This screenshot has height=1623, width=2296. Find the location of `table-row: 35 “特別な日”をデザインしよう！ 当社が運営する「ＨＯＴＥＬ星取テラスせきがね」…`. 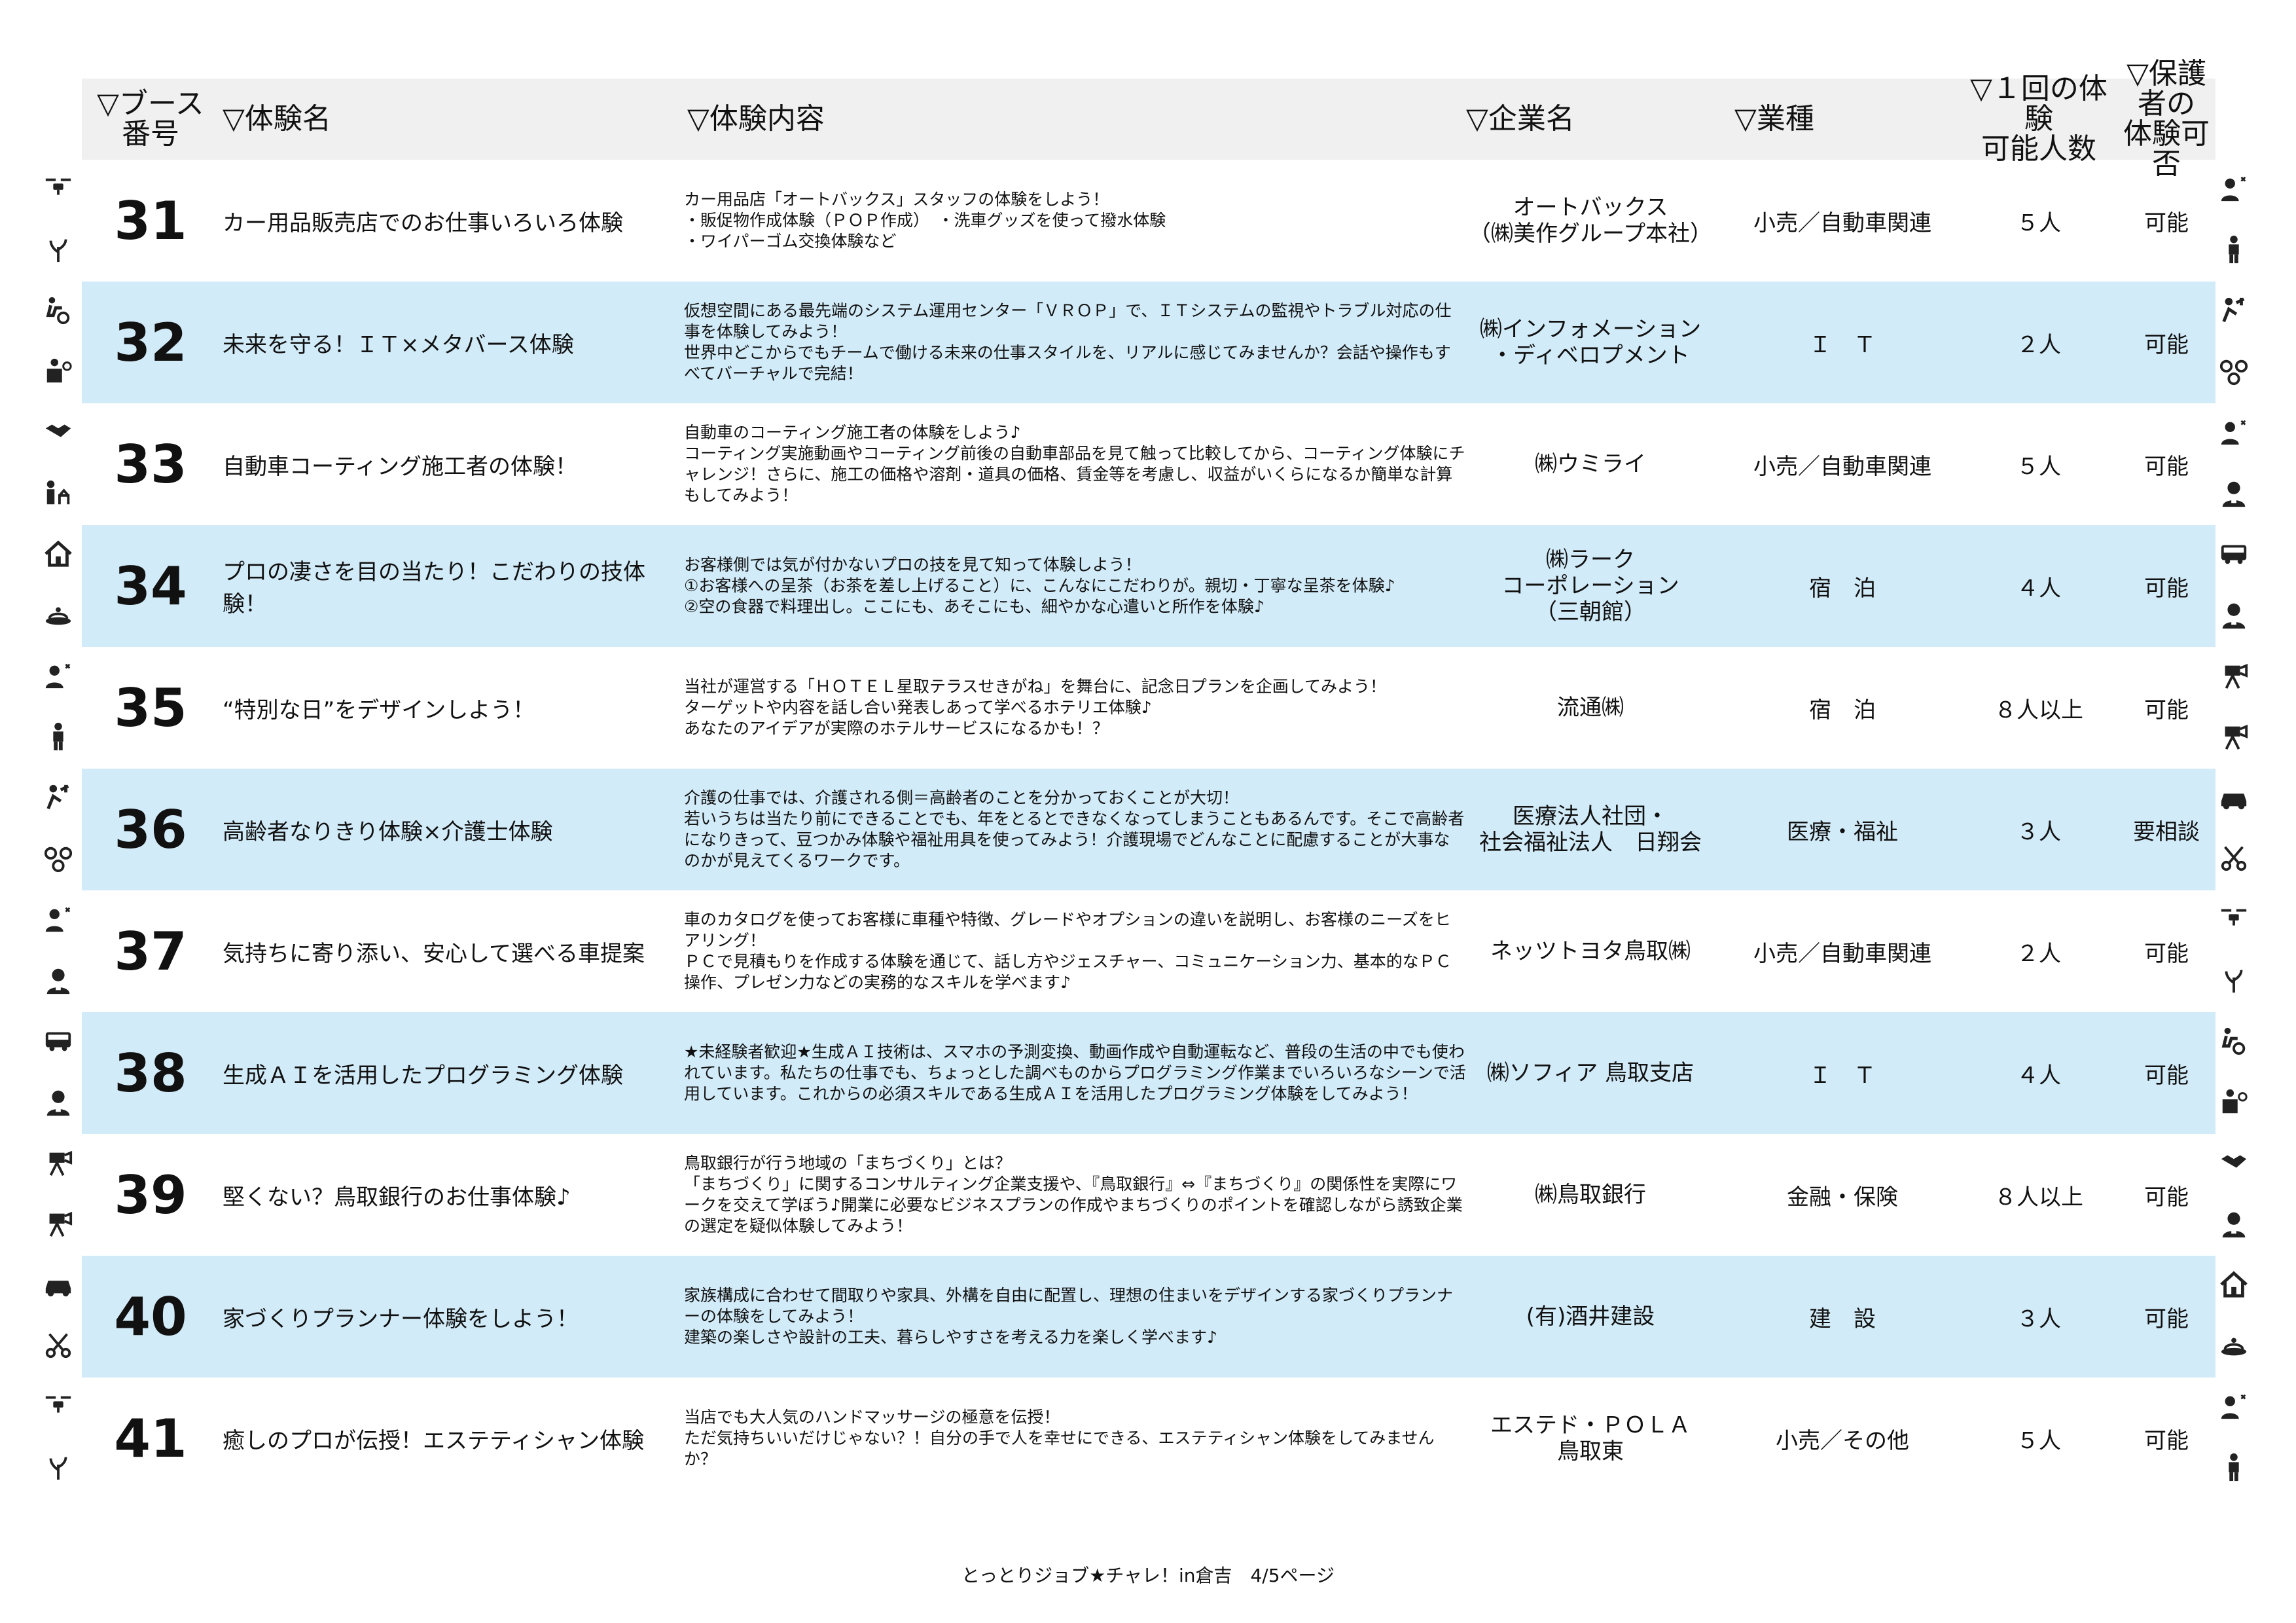

table-row: 35 “特別な日”をデザインしよう！ 当社が運営する「ＨＯＴＥＬ星取テラスせきがね」… is located at coordinates (1148, 708).